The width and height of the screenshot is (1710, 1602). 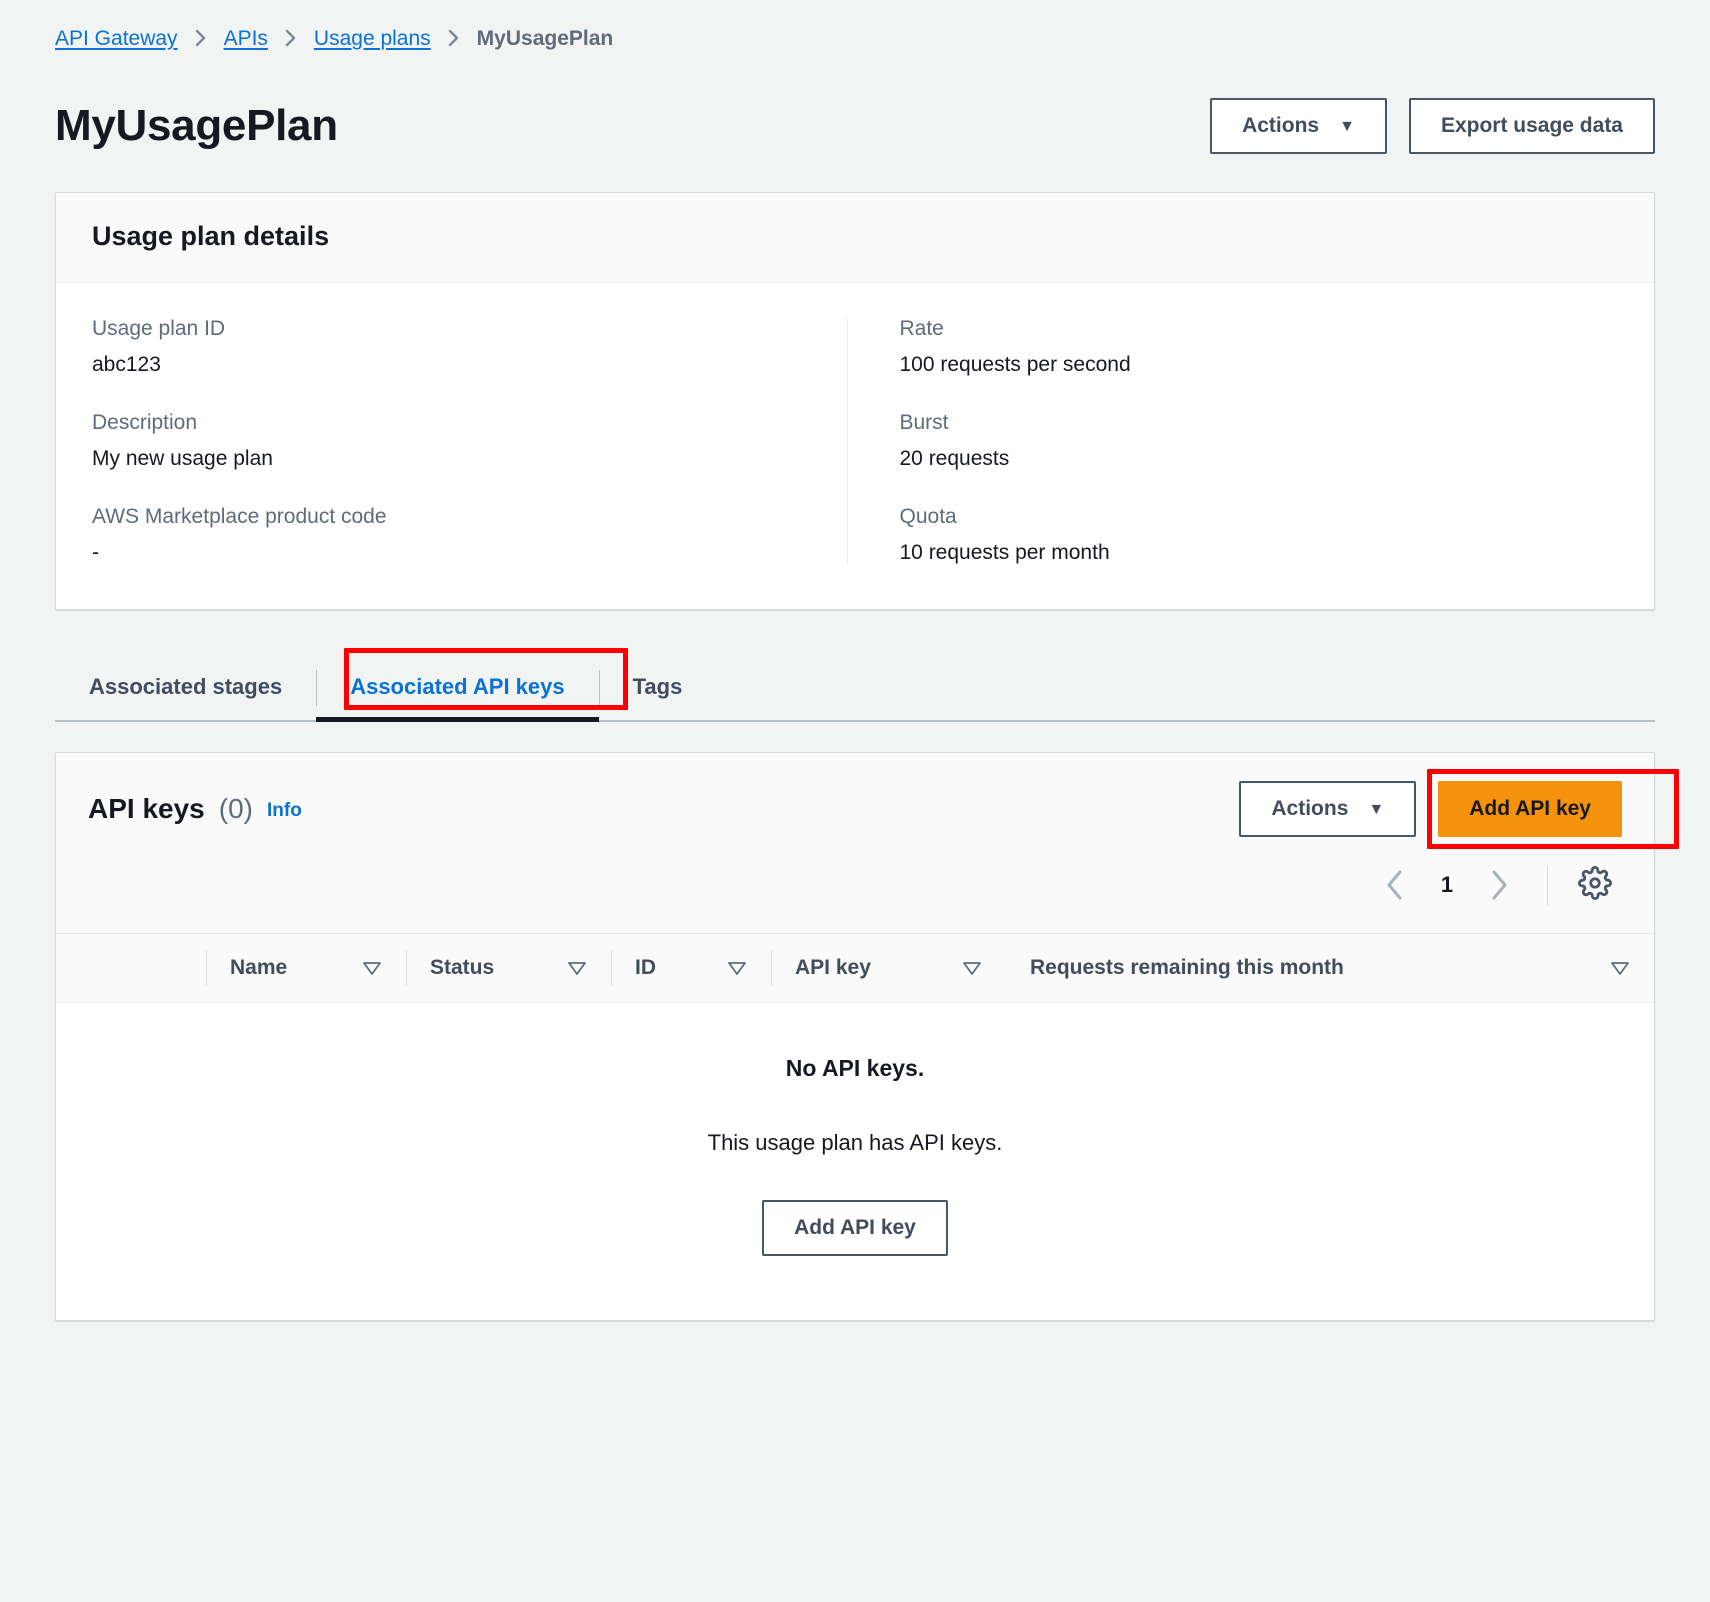 I want to click on breadcrumb-item-apis: APIs, so click(x=246, y=39).